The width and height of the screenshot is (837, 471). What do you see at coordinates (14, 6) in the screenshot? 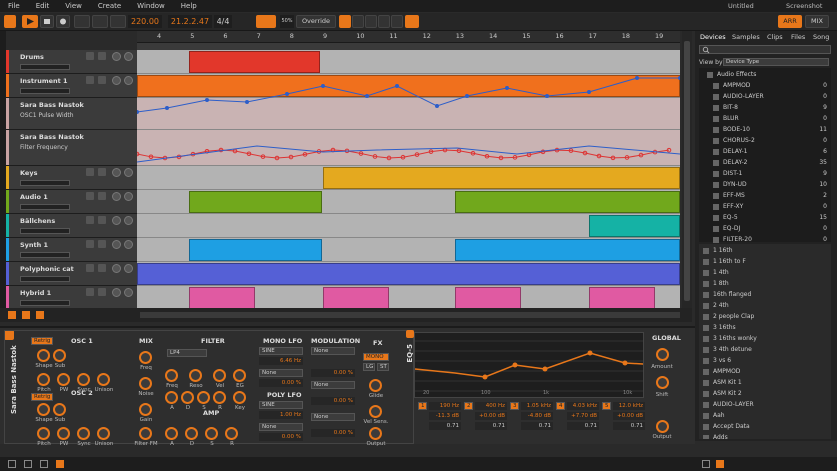
I see `menu-file: File` at bounding box center [14, 6].